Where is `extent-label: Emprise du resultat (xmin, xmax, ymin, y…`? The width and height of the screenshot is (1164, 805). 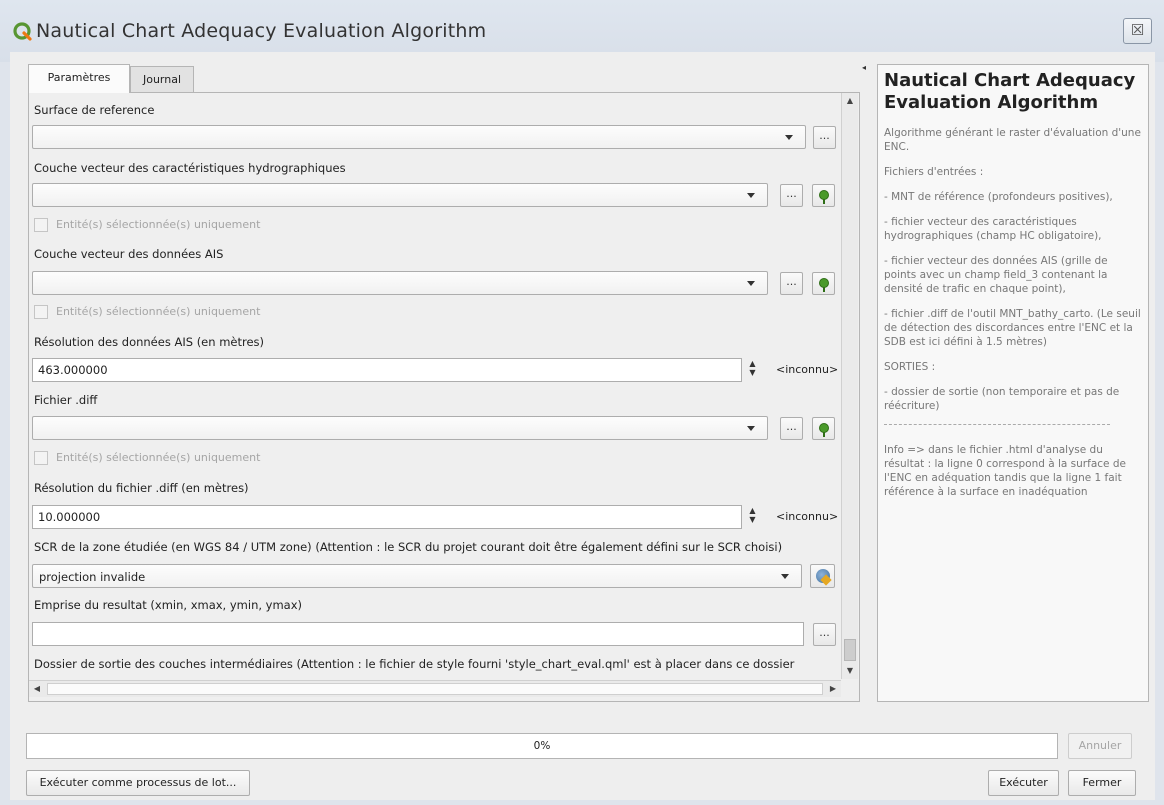
extent-label: Emprise du resultat (xmin, xmax, ymin, y… is located at coordinates (168, 605).